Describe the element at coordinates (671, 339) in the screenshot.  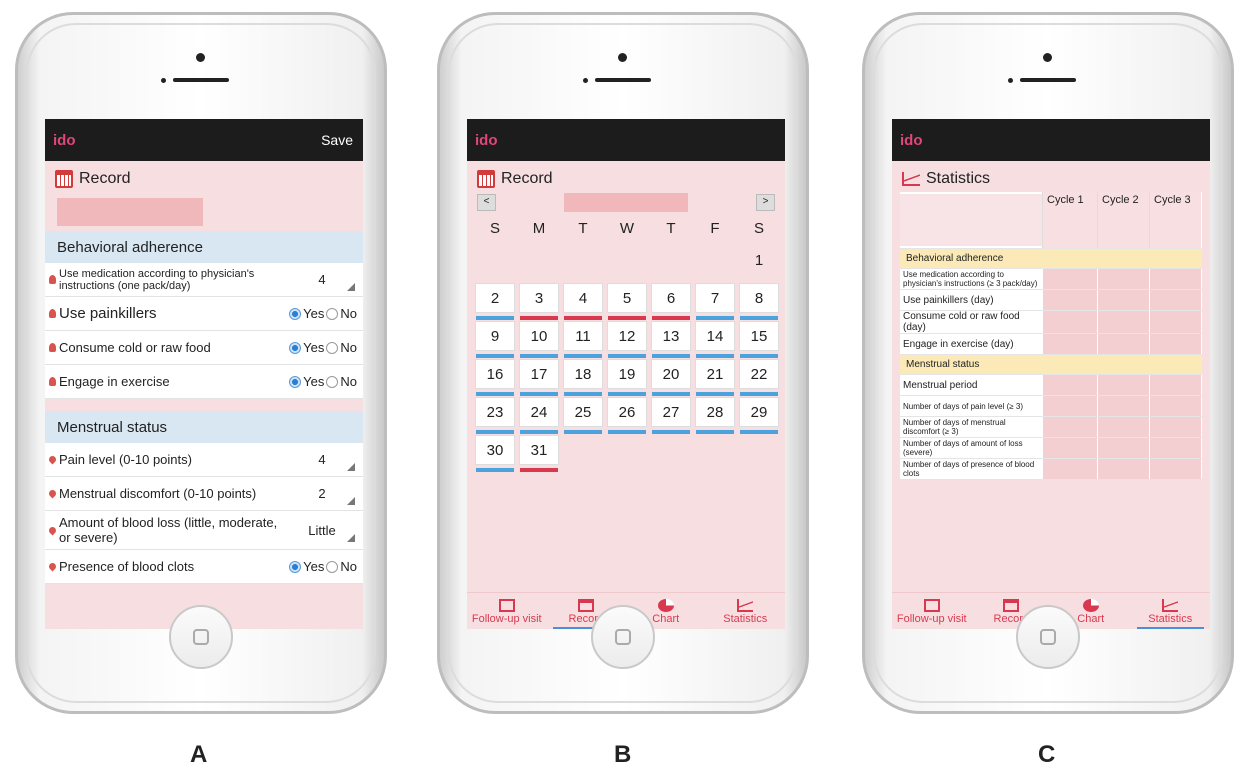
I see `calendar-day: 13` at that location.